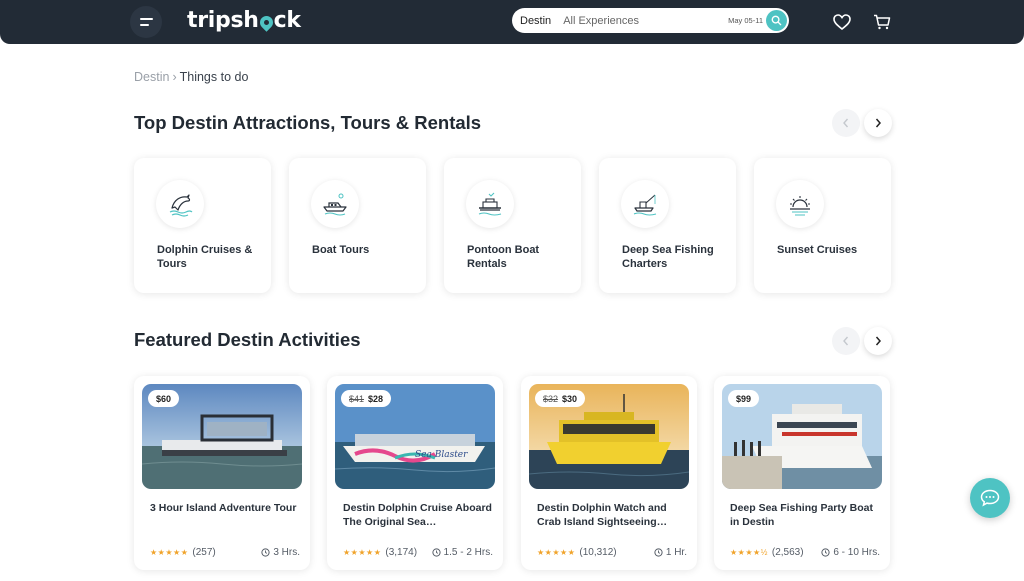 Image resolution: width=1024 pixels, height=581 pixels. Describe the element at coordinates (401, 552) in the screenshot. I see `review-count: (3,174)` at that location.